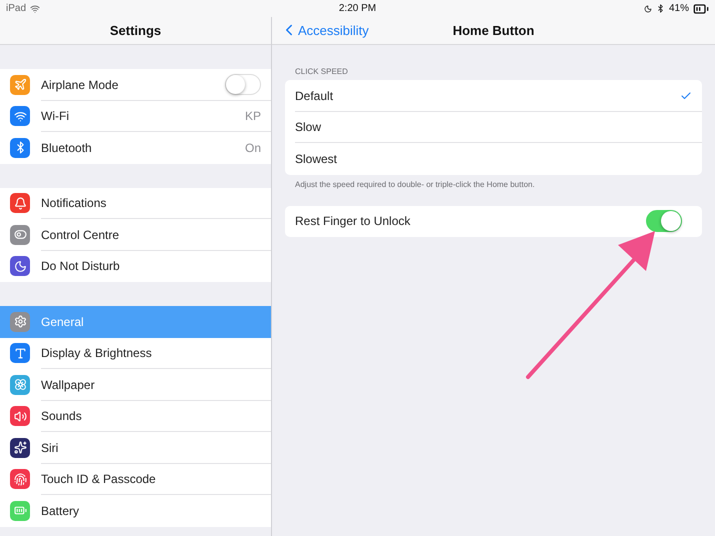 The height and width of the screenshot is (536, 715). What do you see at coordinates (324, 30) in the screenshot?
I see `back-button: Accessibility` at bounding box center [324, 30].